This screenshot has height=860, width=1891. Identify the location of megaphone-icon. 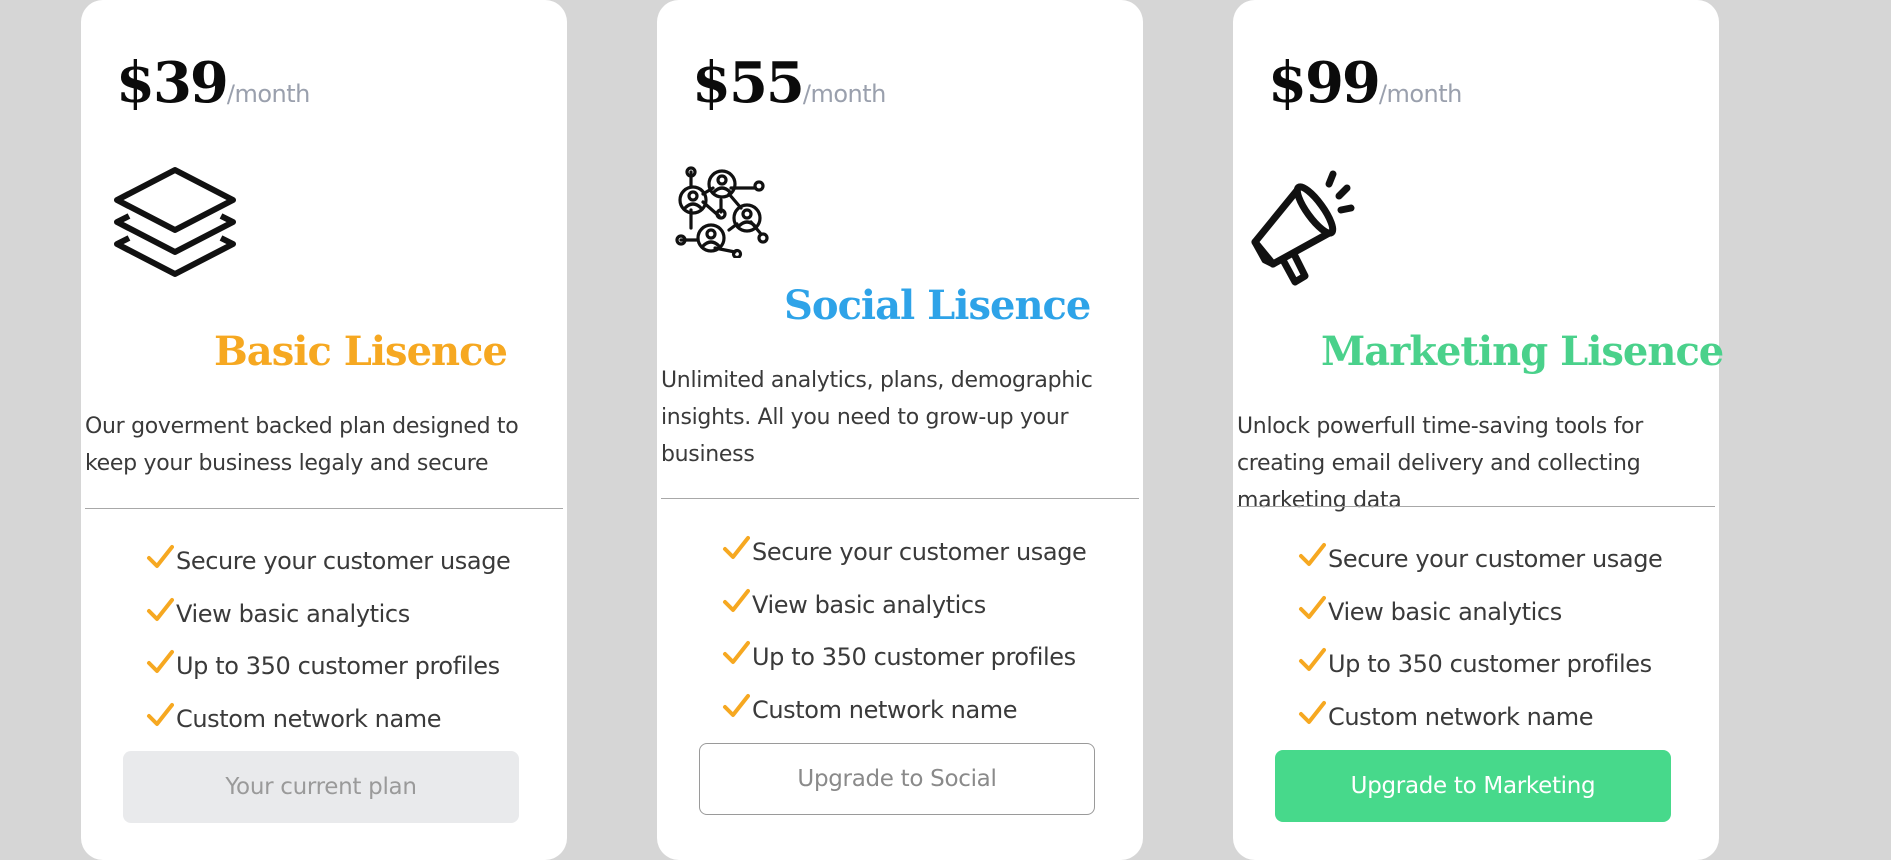
(1303, 228).